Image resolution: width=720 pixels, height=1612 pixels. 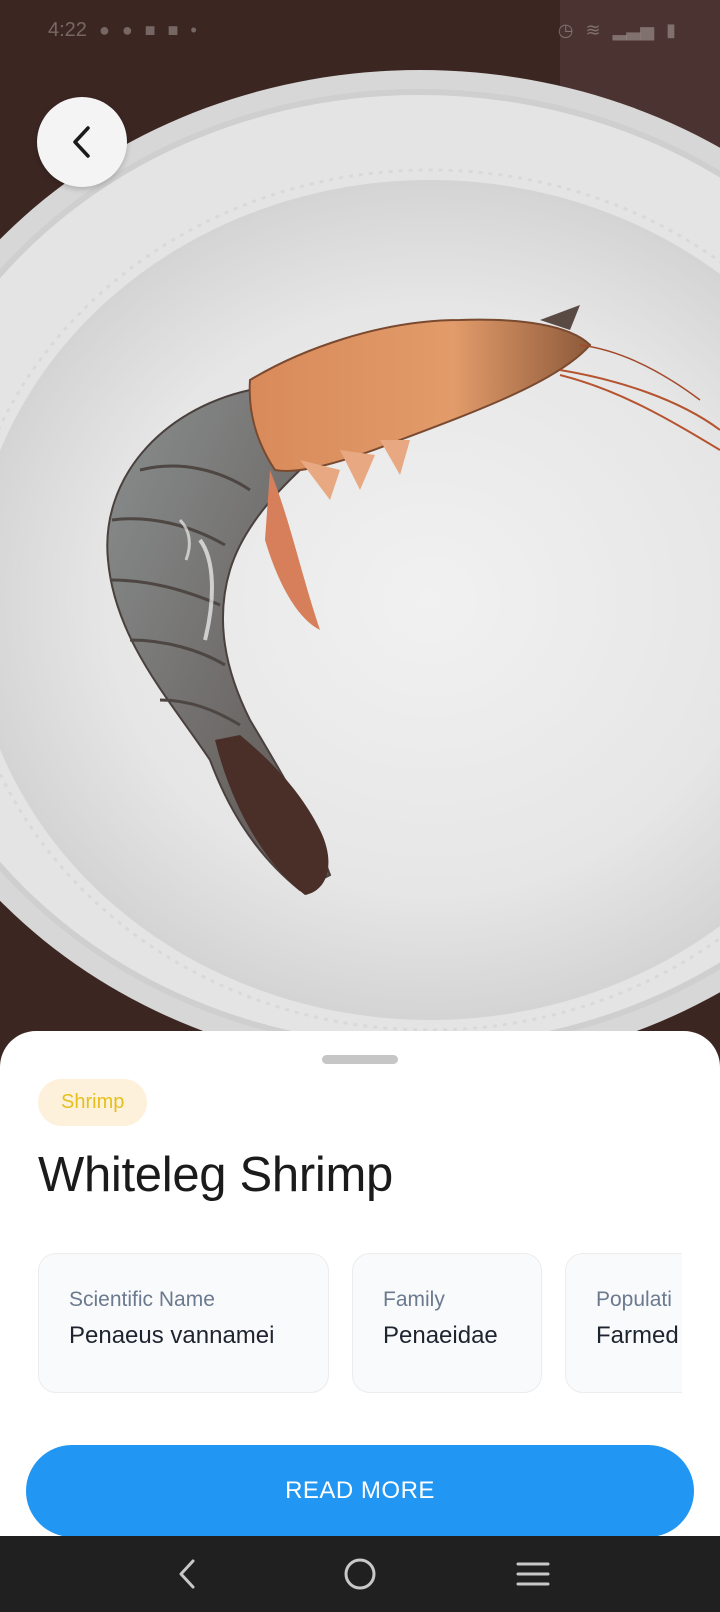 I want to click on status-bar-right: ◷ ≋ ▂▃▅ ▮, so click(x=617, y=30).